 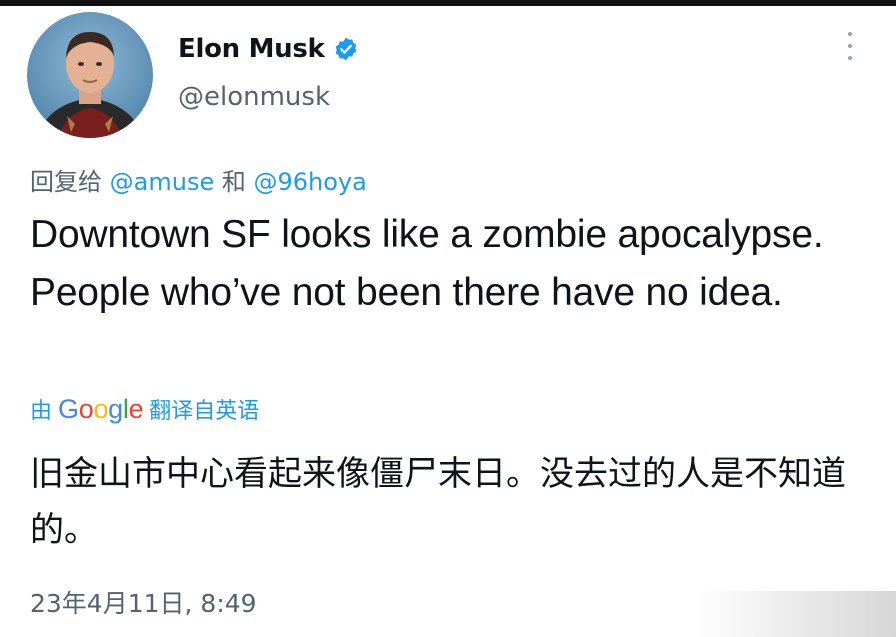 I want to click on avatar-image, so click(x=90, y=75).